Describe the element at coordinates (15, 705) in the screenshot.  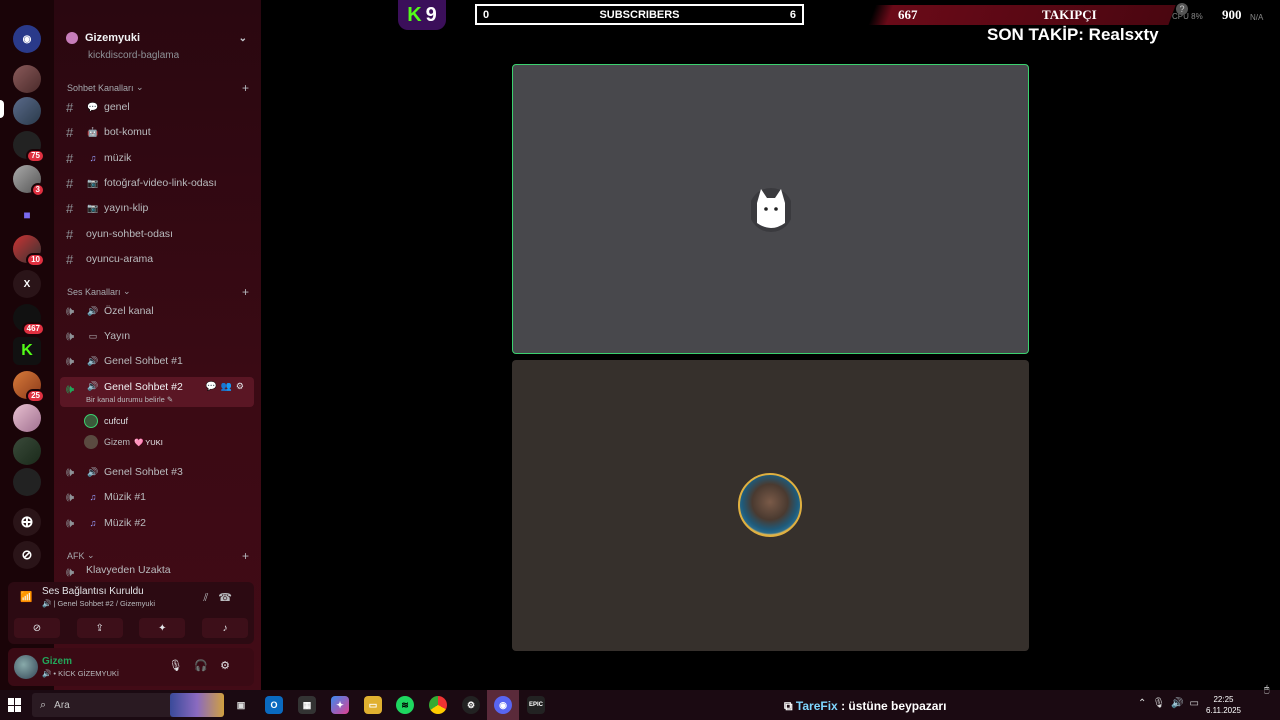
I see `windows-start-icon` at that location.